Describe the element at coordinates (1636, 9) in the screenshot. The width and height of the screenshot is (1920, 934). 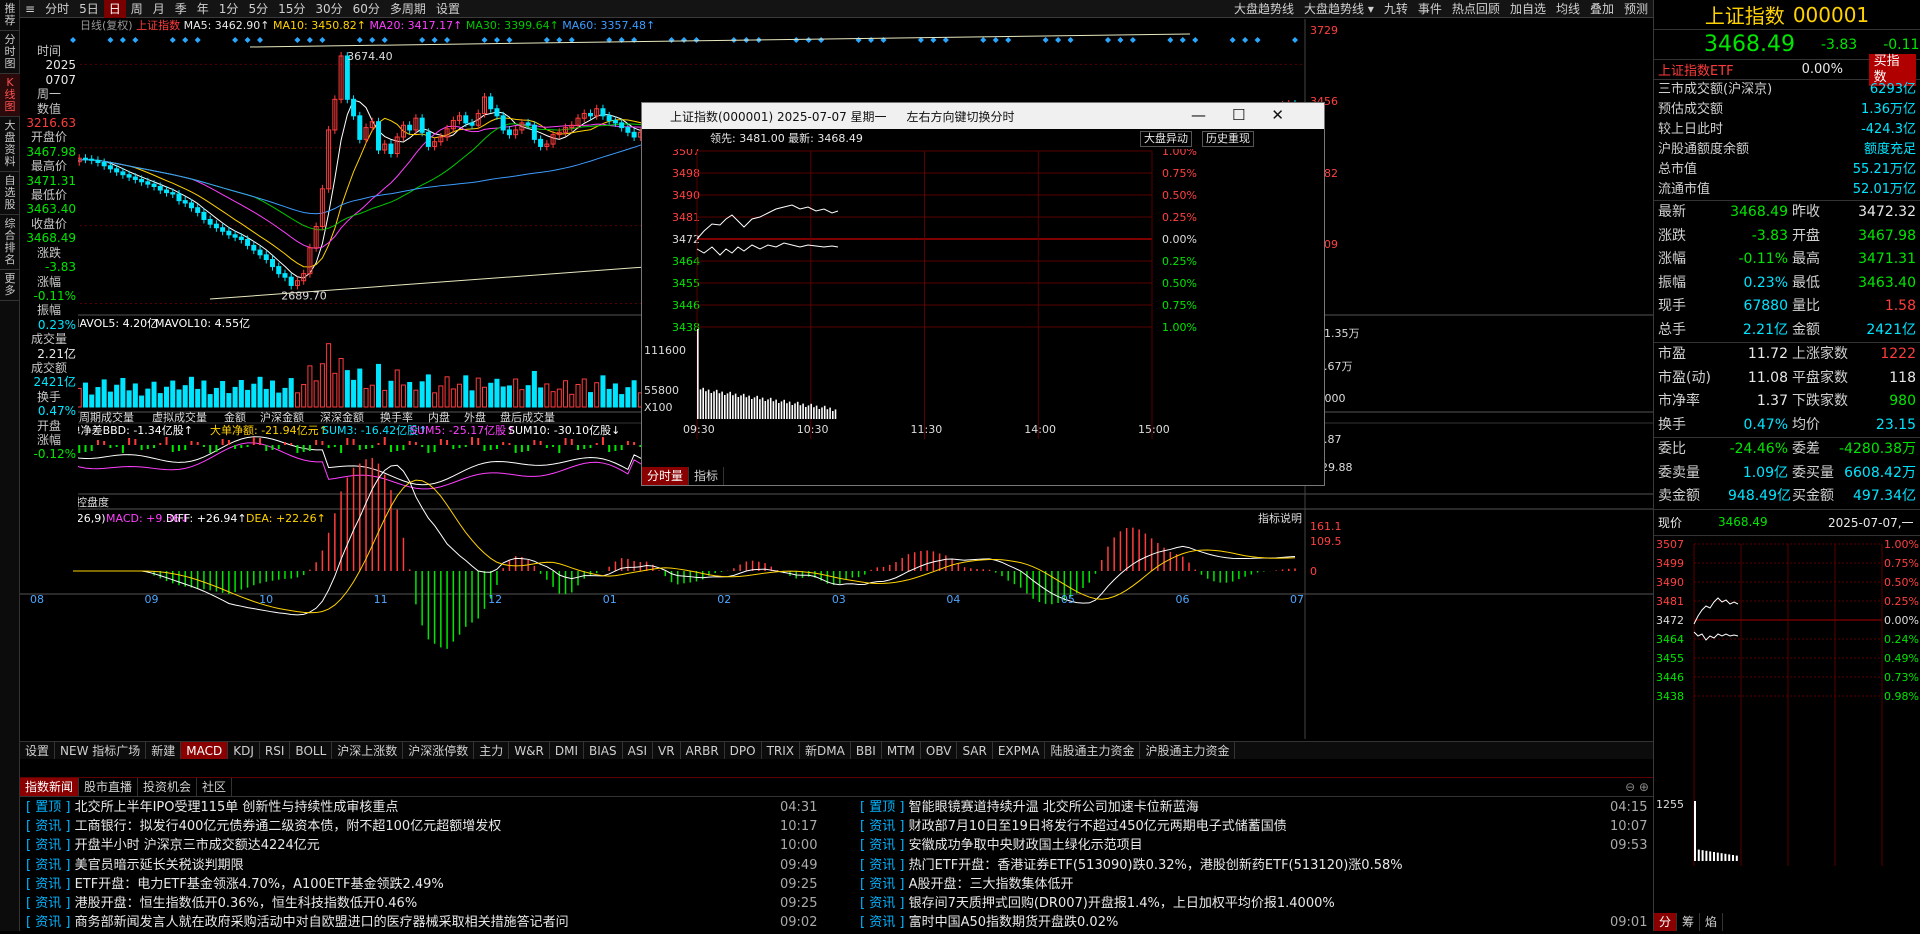
I see `toolbar-tool-8: 预测` at that location.